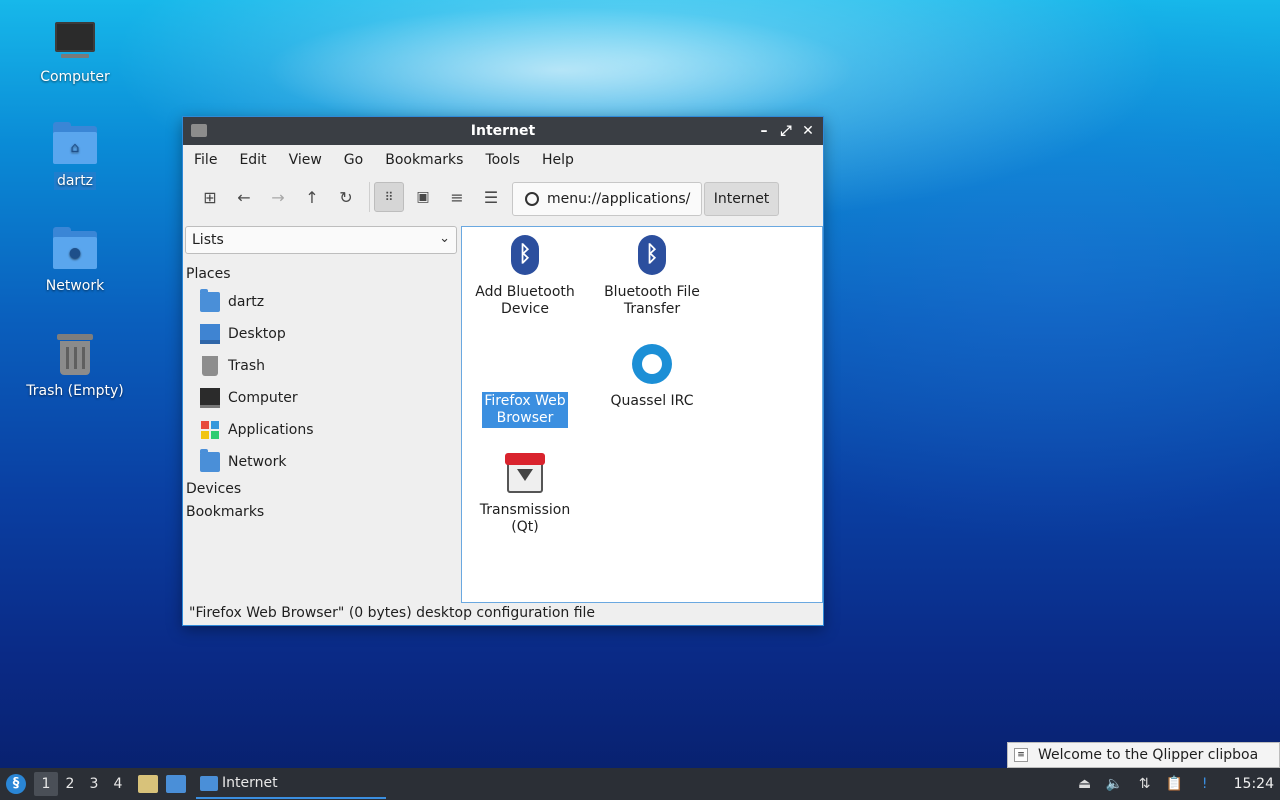  What do you see at coordinates (786, 131) in the screenshot?
I see `maximize-button: ⤢` at bounding box center [786, 131].